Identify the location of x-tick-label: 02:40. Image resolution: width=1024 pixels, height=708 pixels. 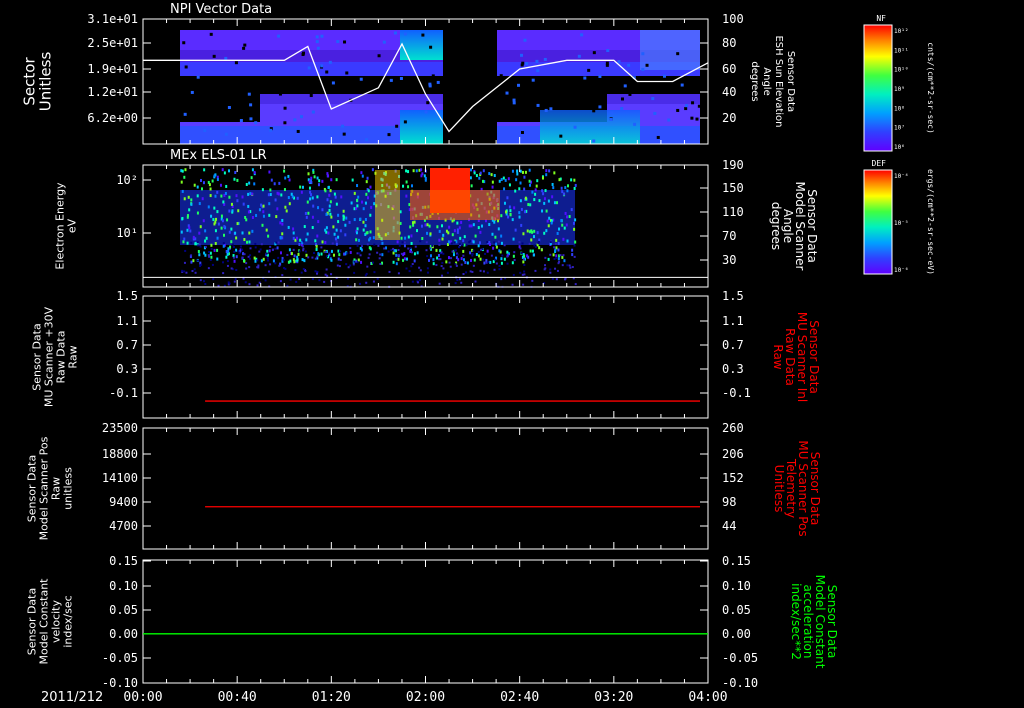
(519, 697).